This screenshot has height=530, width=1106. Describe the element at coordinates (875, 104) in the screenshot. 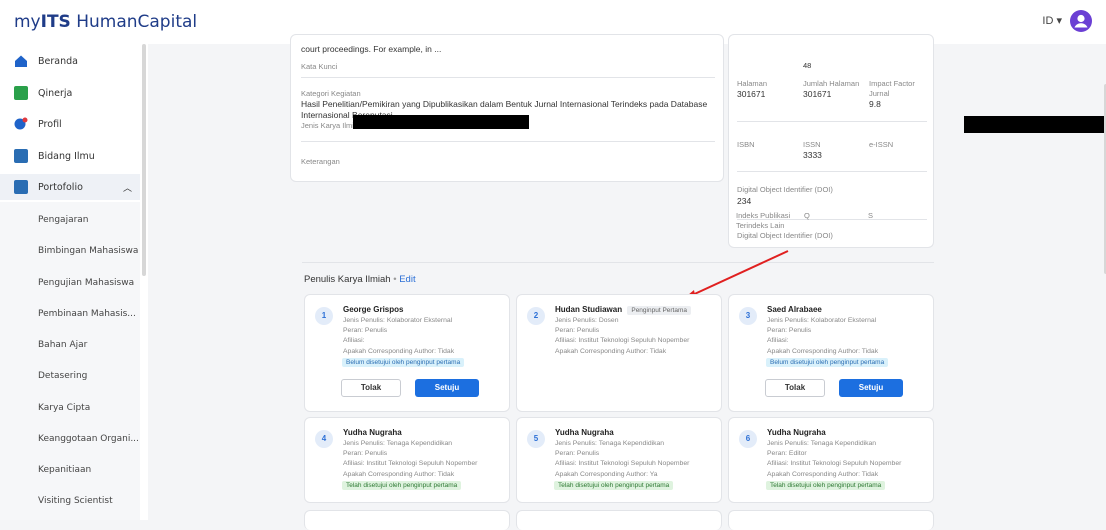

I see `impact-factor-value: 9.8` at that location.